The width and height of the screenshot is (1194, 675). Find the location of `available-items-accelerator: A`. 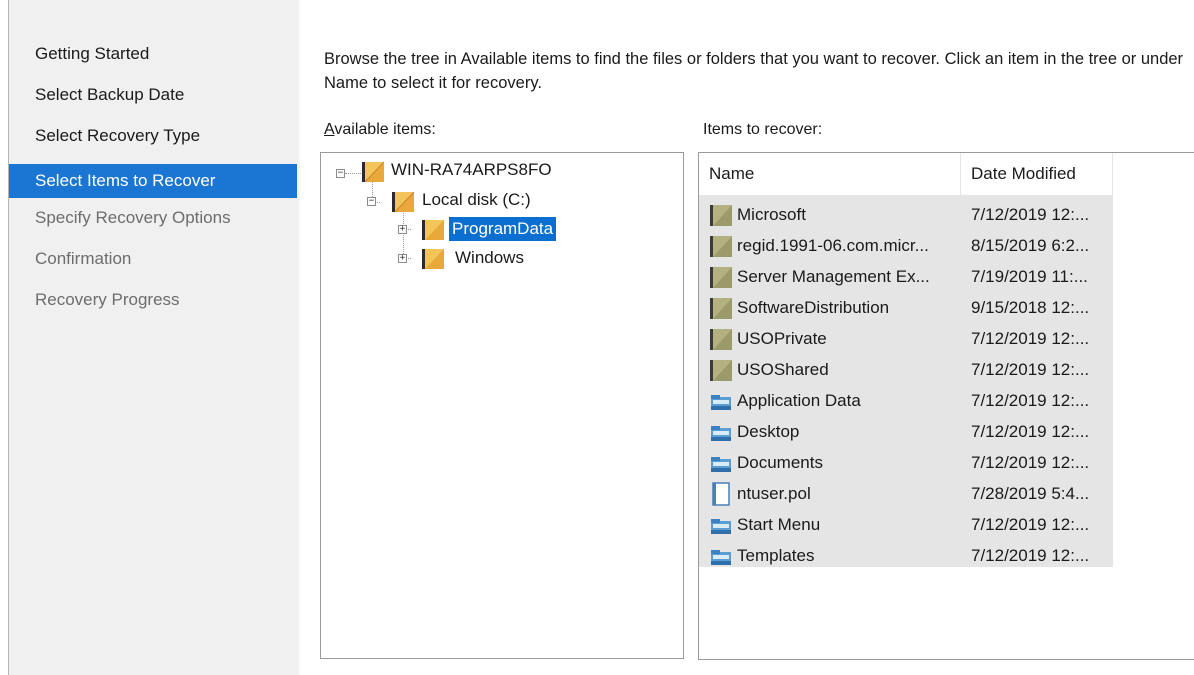

available-items-accelerator: A is located at coordinates (329, 129).